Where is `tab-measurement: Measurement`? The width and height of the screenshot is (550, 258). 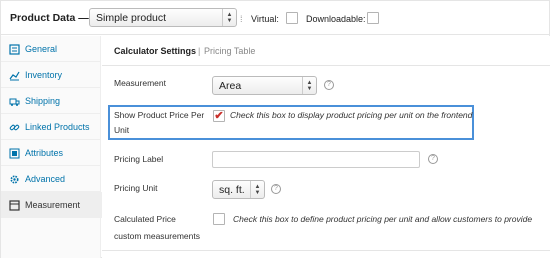
tab-measurement: Measurement is located at coordinates (51, 205).